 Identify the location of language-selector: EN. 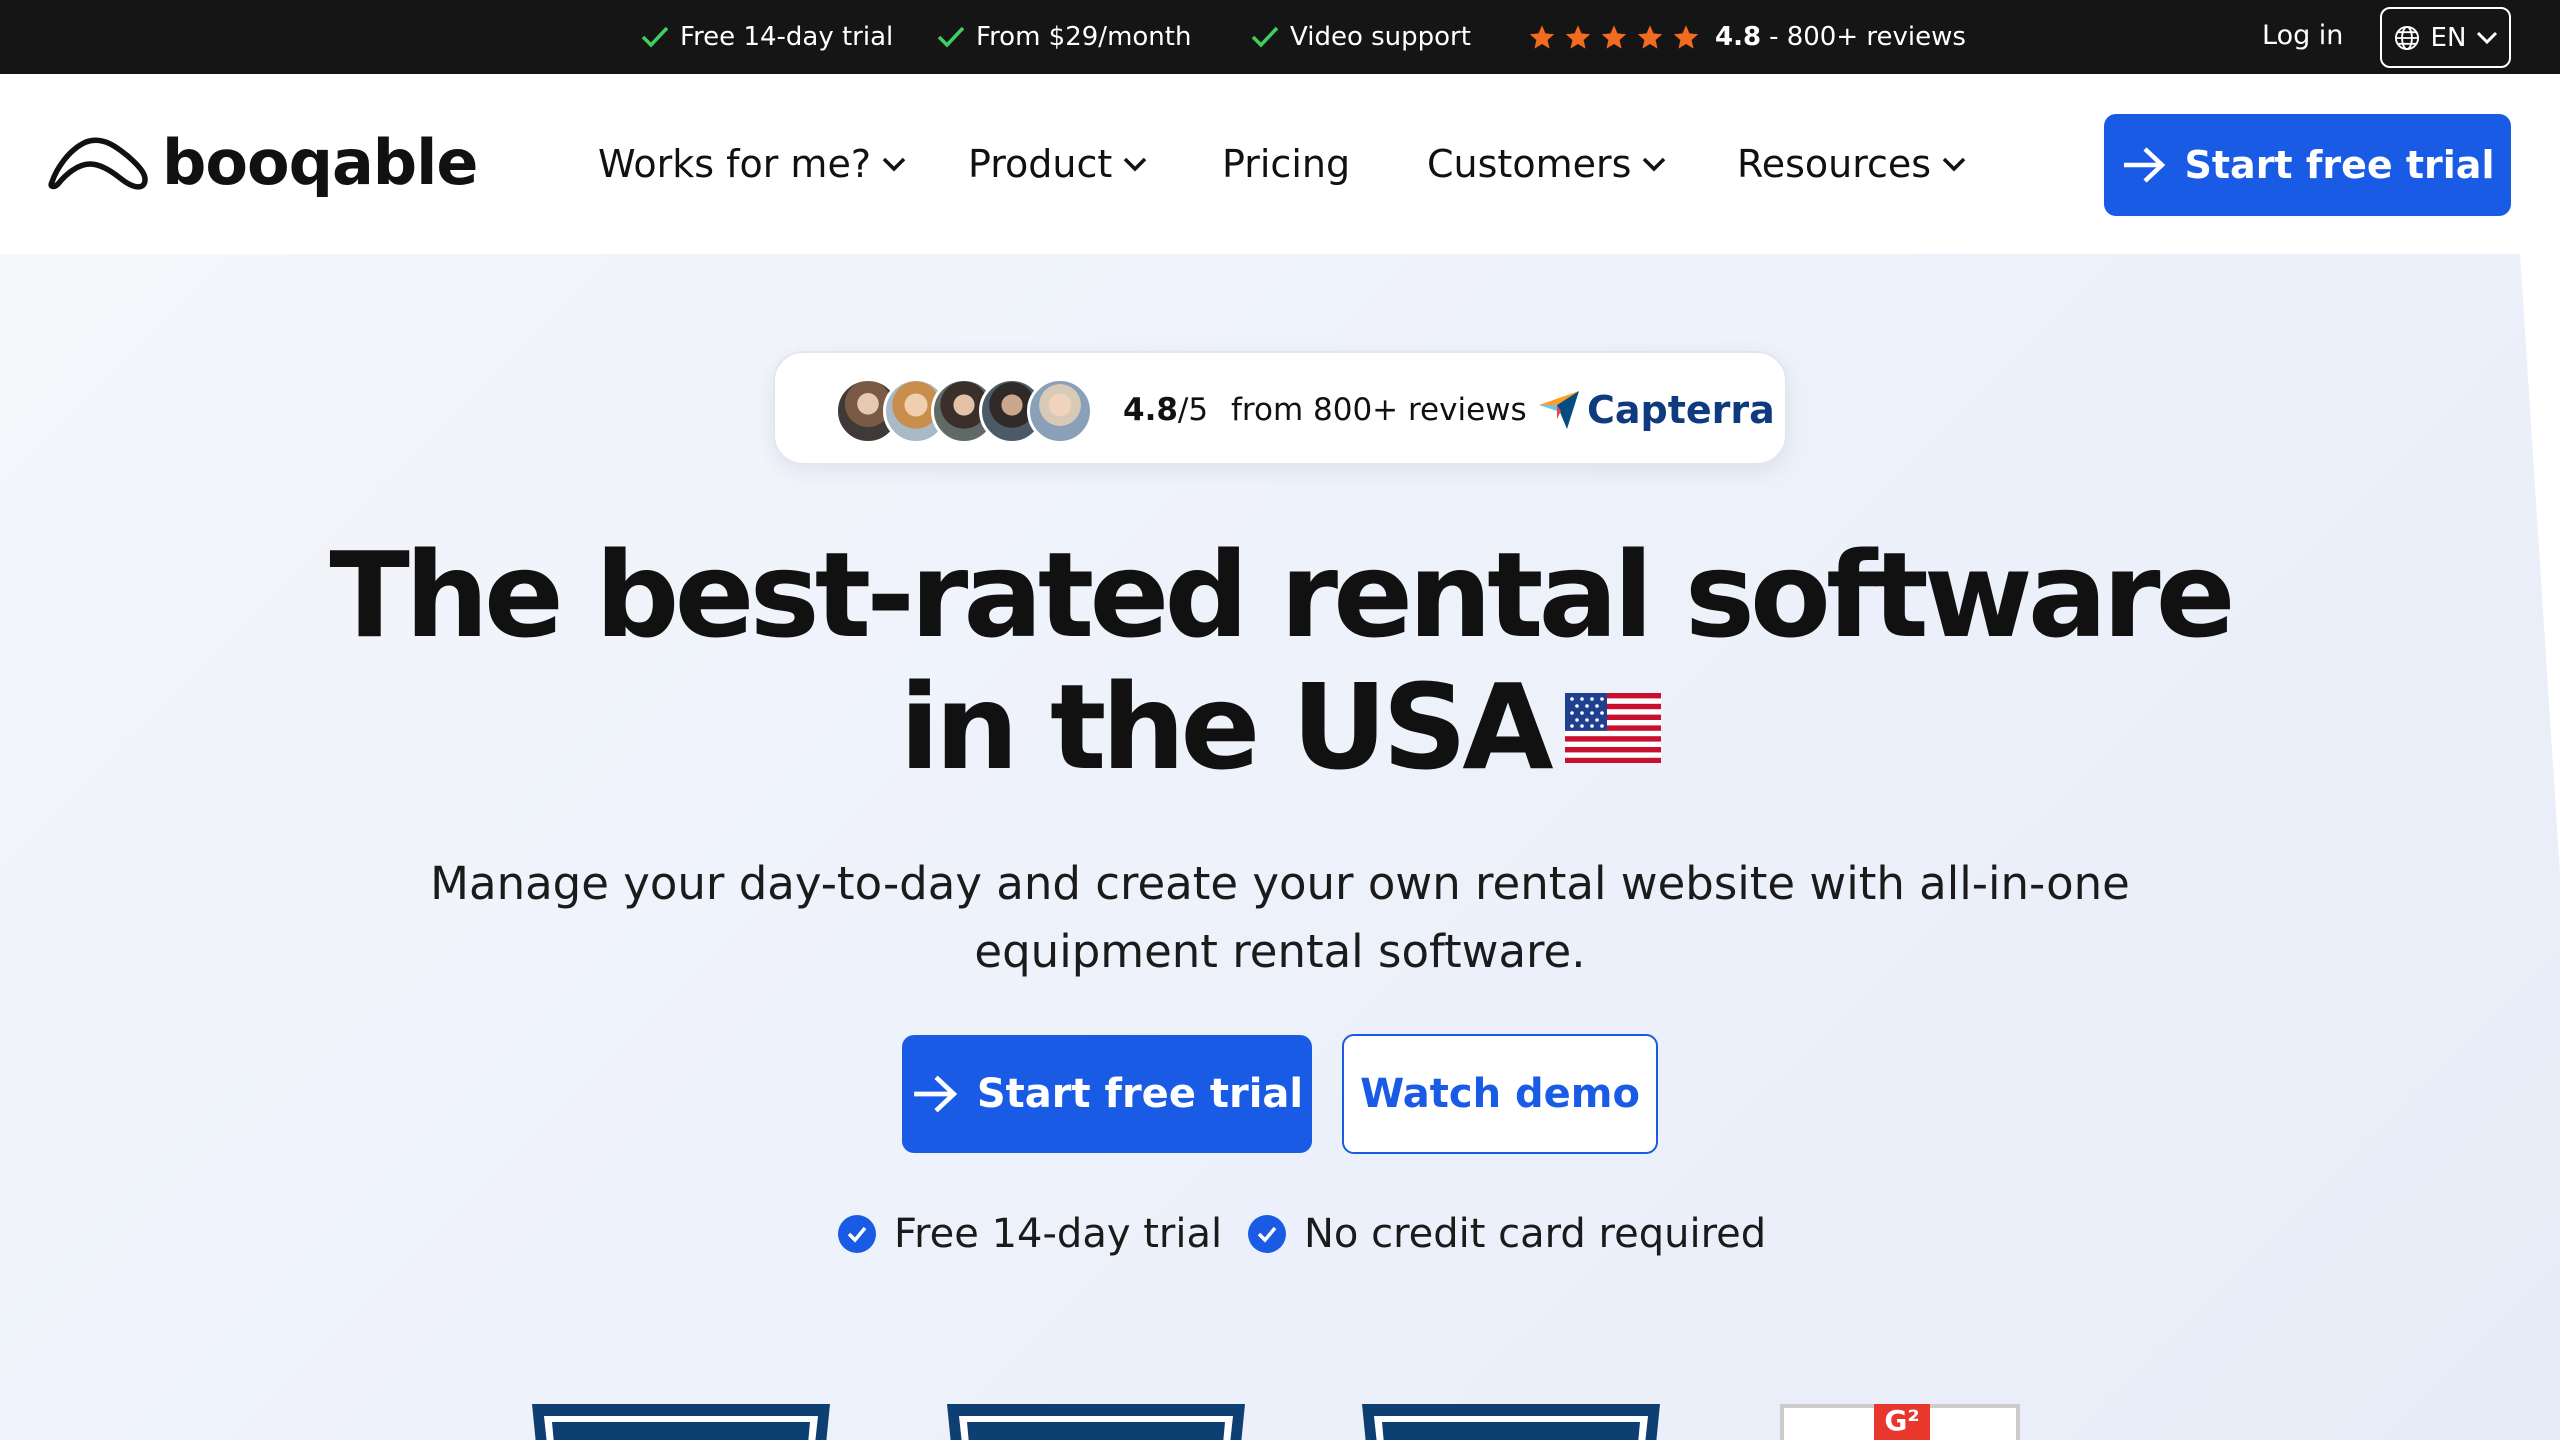
(2445, 37).